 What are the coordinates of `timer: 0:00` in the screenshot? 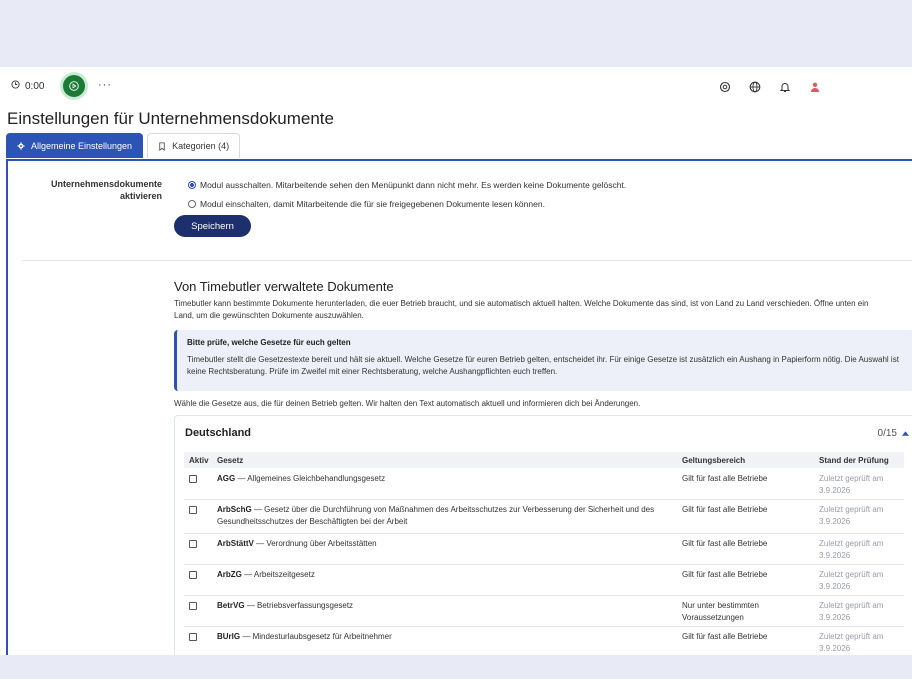 It's located at (27, 86).